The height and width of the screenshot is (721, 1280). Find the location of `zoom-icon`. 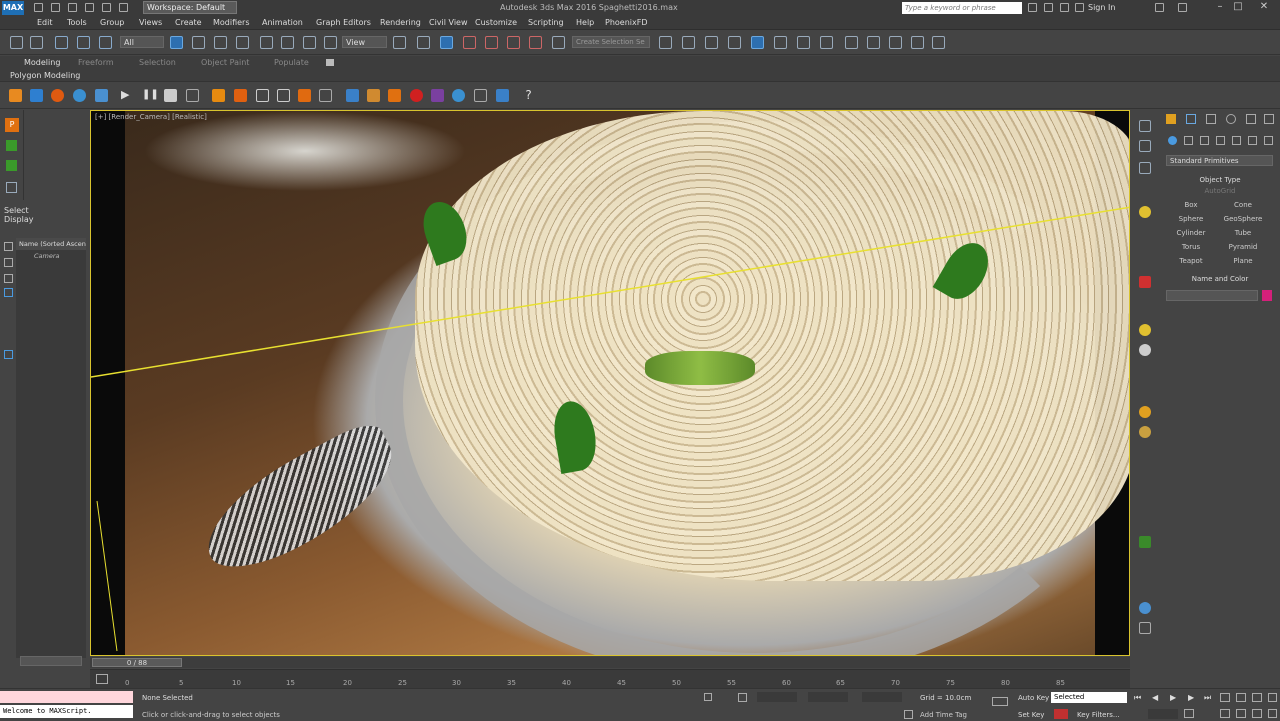

zoom-icon is located at coordinates (1225, 697).